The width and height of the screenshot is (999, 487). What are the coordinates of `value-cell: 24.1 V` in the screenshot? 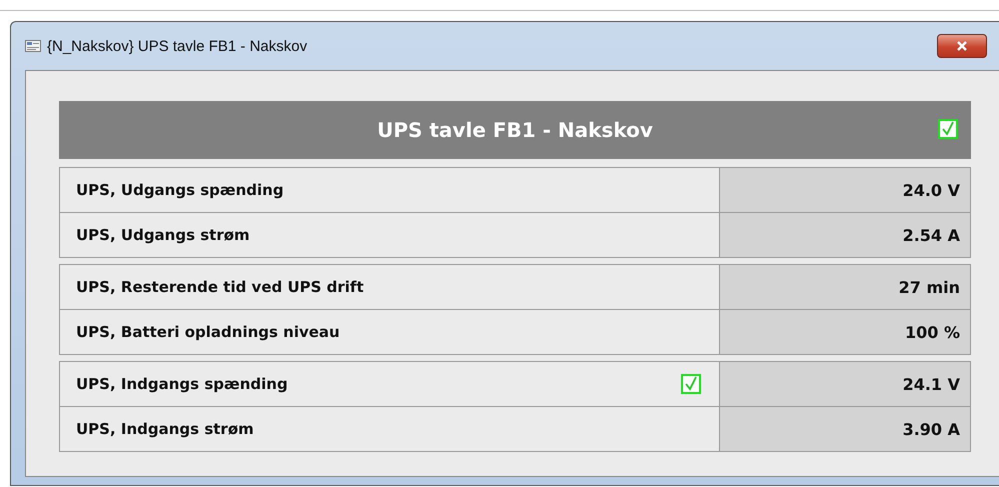 It's located at (845, 384).